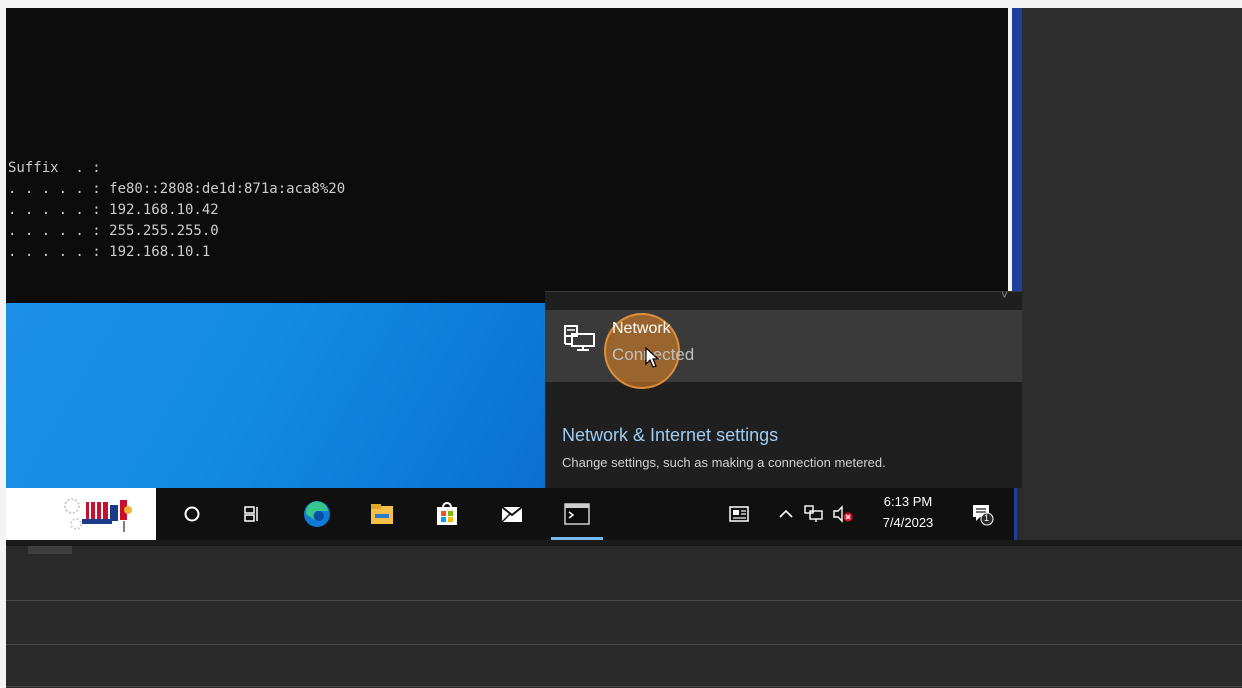  I want to click on task-view-button, so click(252, 514).